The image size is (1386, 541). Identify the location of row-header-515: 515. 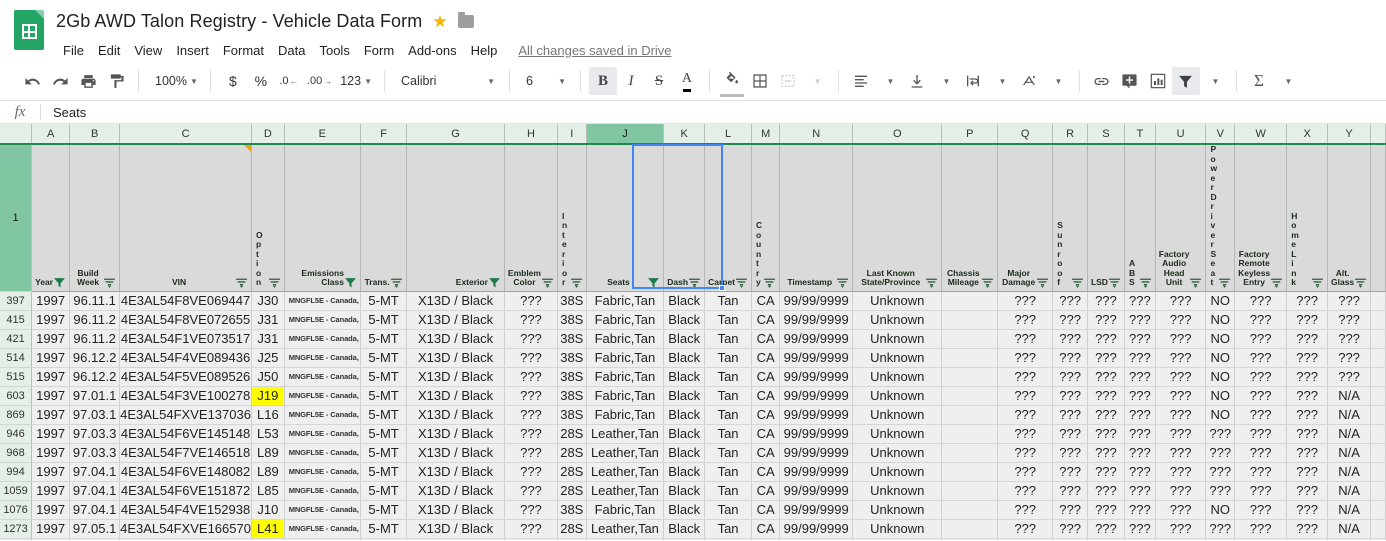
(16, 377).